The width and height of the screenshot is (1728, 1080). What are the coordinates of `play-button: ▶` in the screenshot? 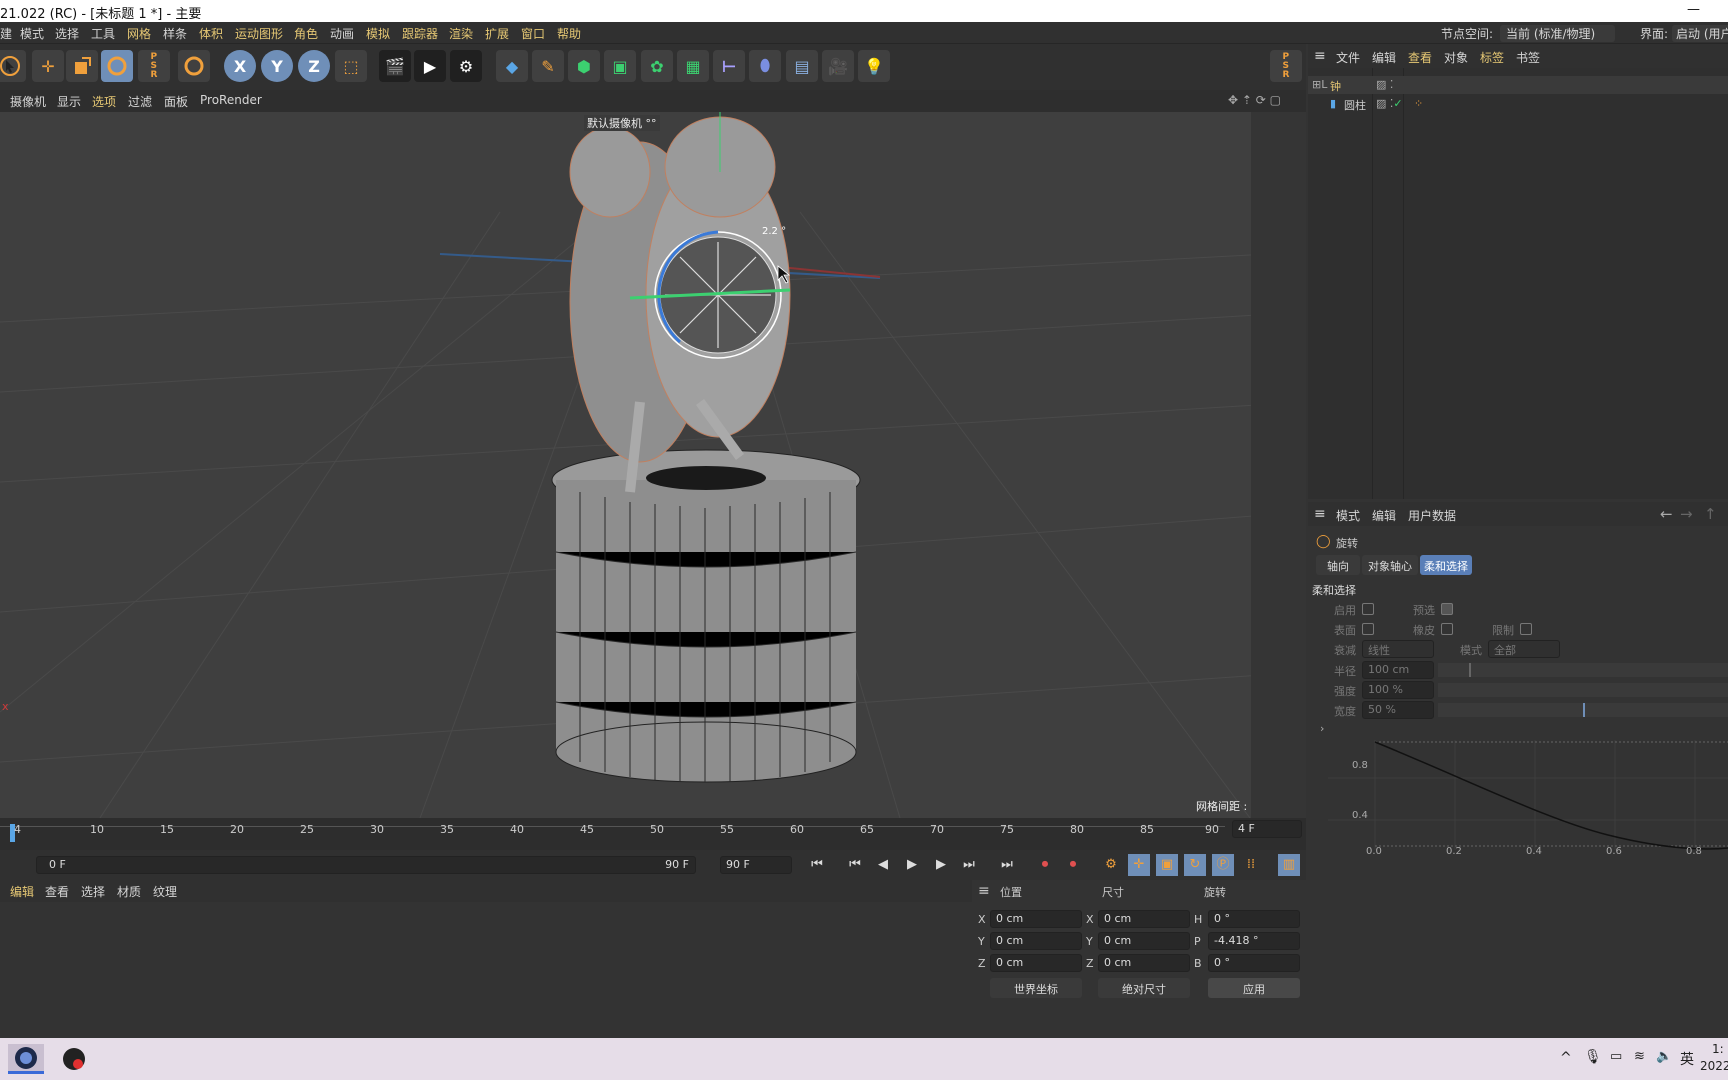 It's located at (912, 865).